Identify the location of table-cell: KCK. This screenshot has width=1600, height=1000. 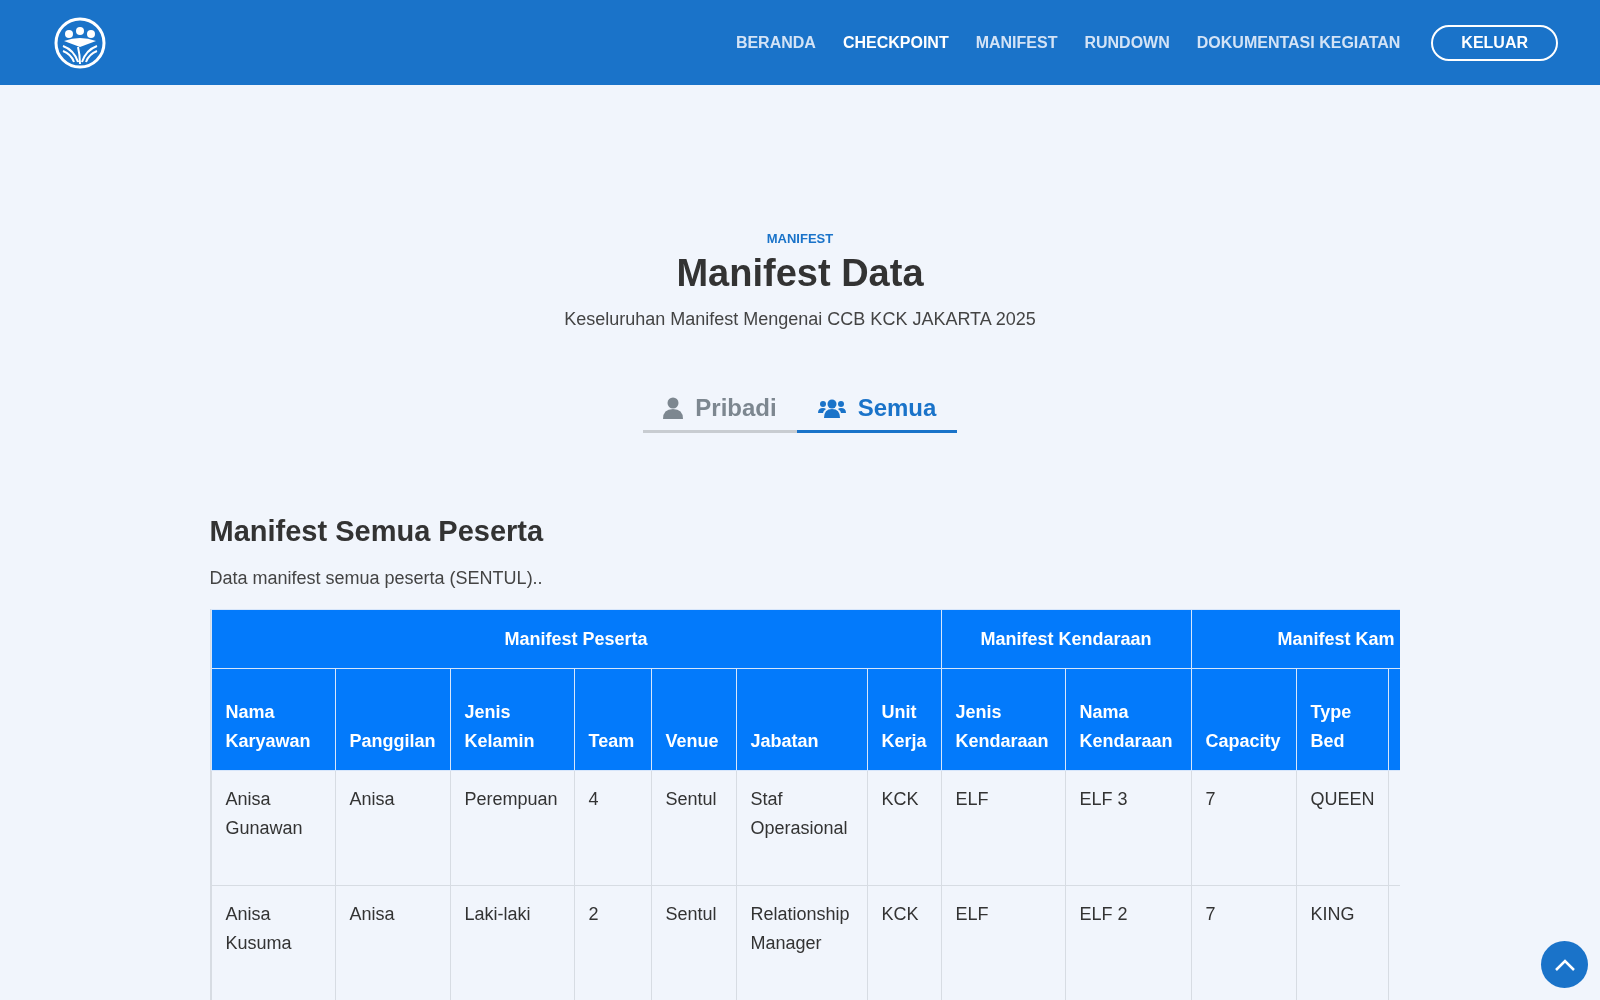
(904, 828).